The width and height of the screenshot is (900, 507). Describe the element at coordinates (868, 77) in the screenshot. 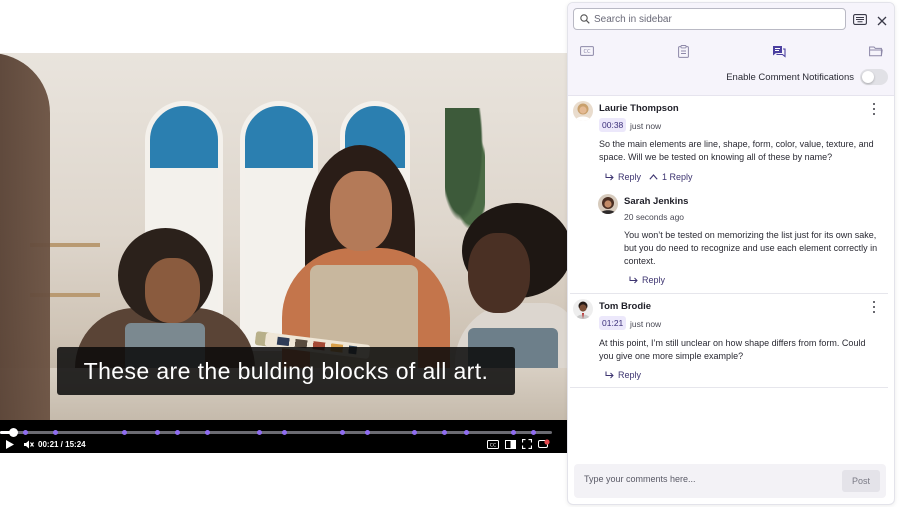

I see `toggle-knob` at that location.